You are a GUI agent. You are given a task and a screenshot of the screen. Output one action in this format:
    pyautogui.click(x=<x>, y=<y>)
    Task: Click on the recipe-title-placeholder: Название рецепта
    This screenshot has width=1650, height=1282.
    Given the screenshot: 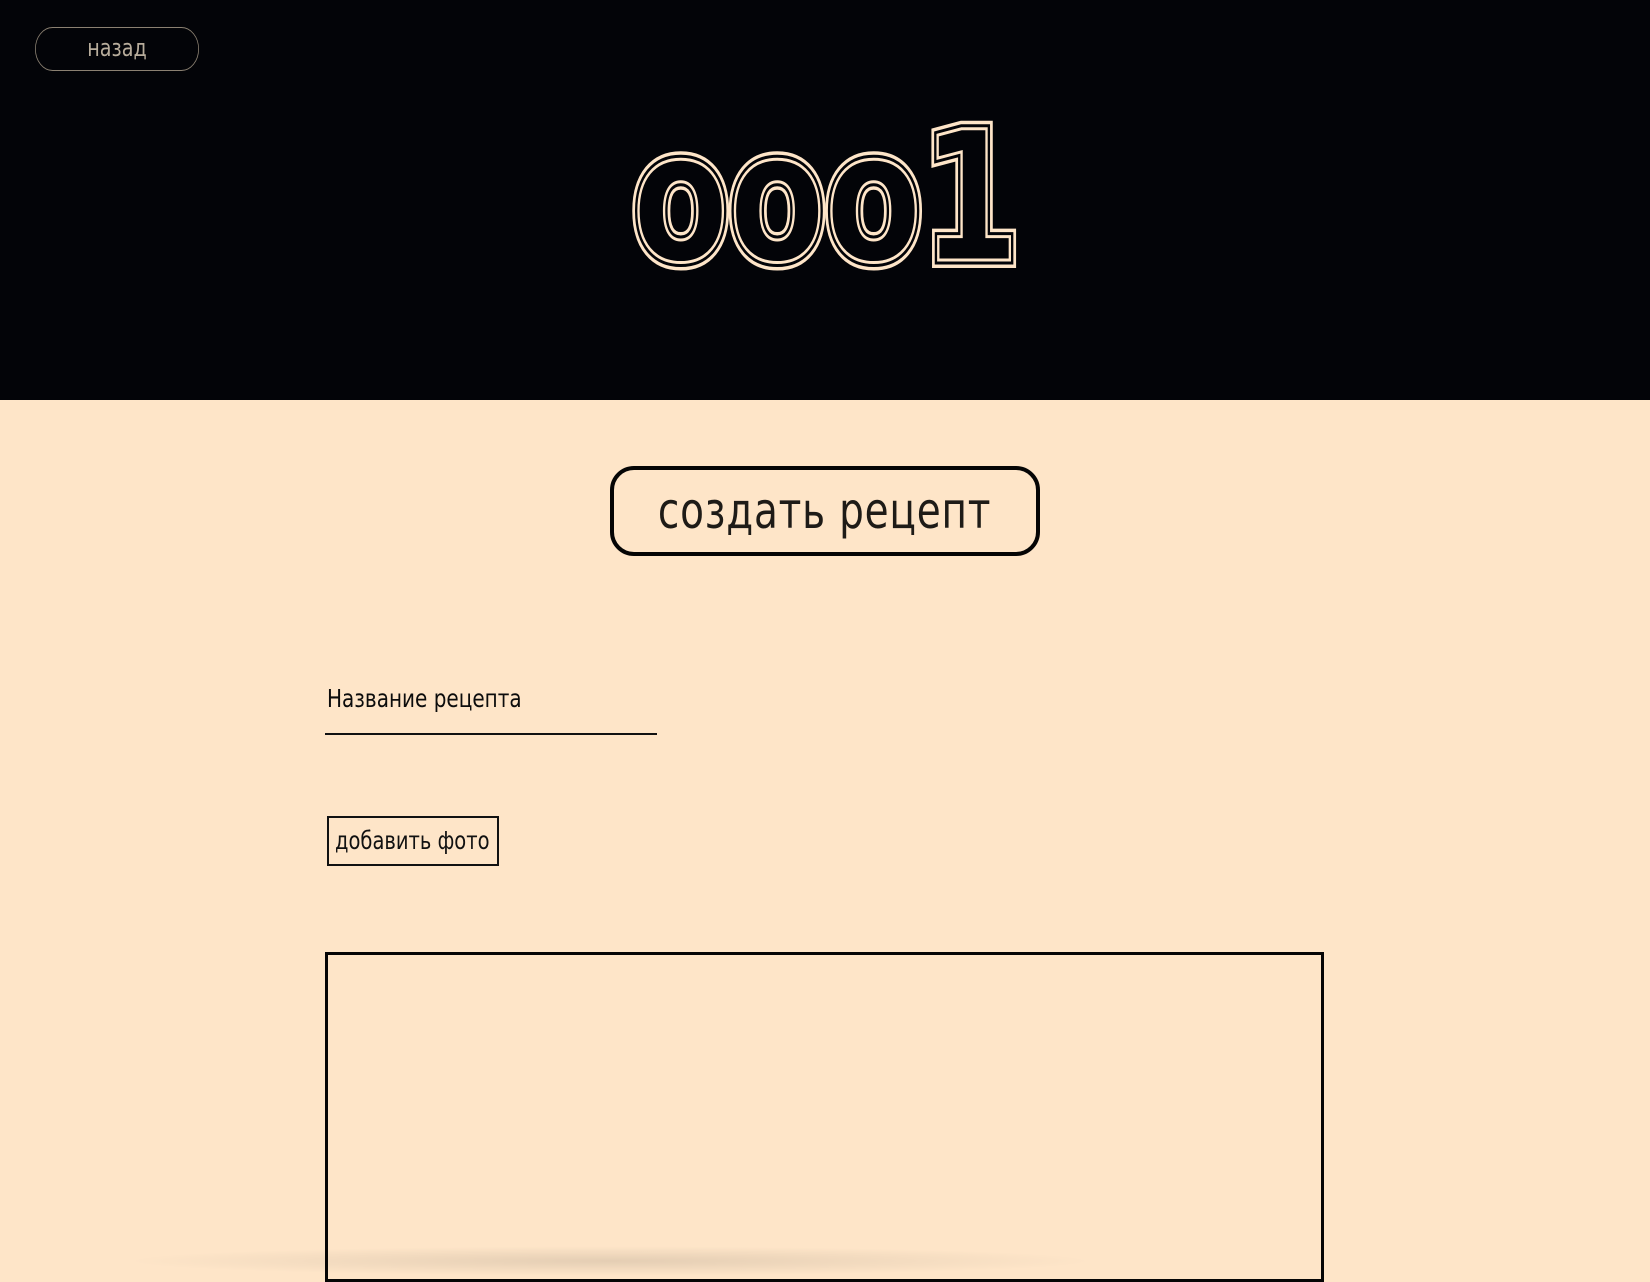 What is the action you would take?
    pyautogui.click(x=424, y=698)
    